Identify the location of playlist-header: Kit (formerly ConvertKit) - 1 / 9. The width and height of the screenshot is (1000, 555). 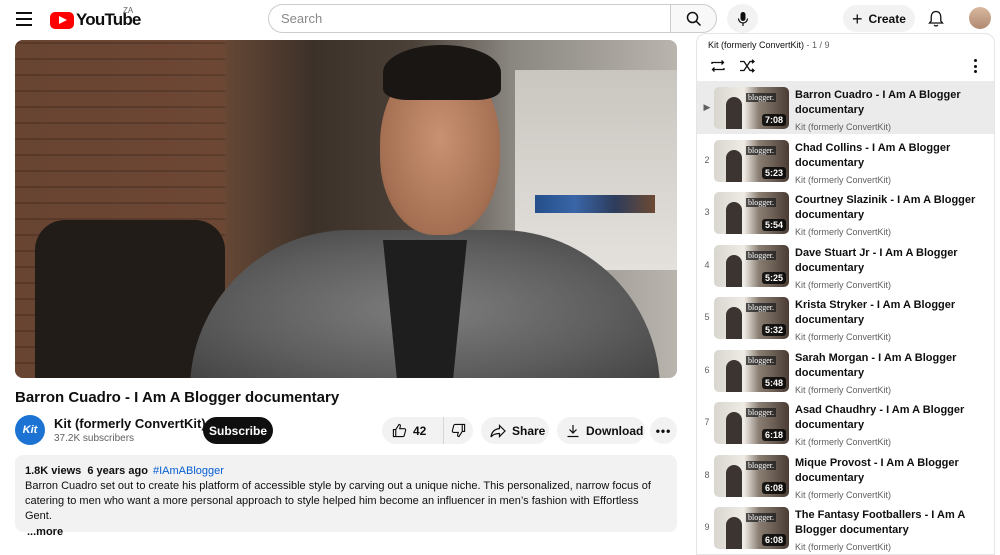
(769, 45).